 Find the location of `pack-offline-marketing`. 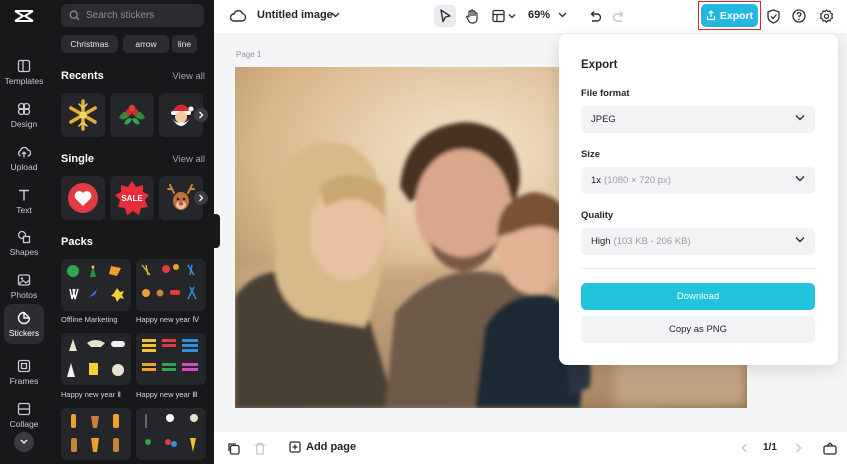

pack-offline-marketing is located at coordinates (96, 285).